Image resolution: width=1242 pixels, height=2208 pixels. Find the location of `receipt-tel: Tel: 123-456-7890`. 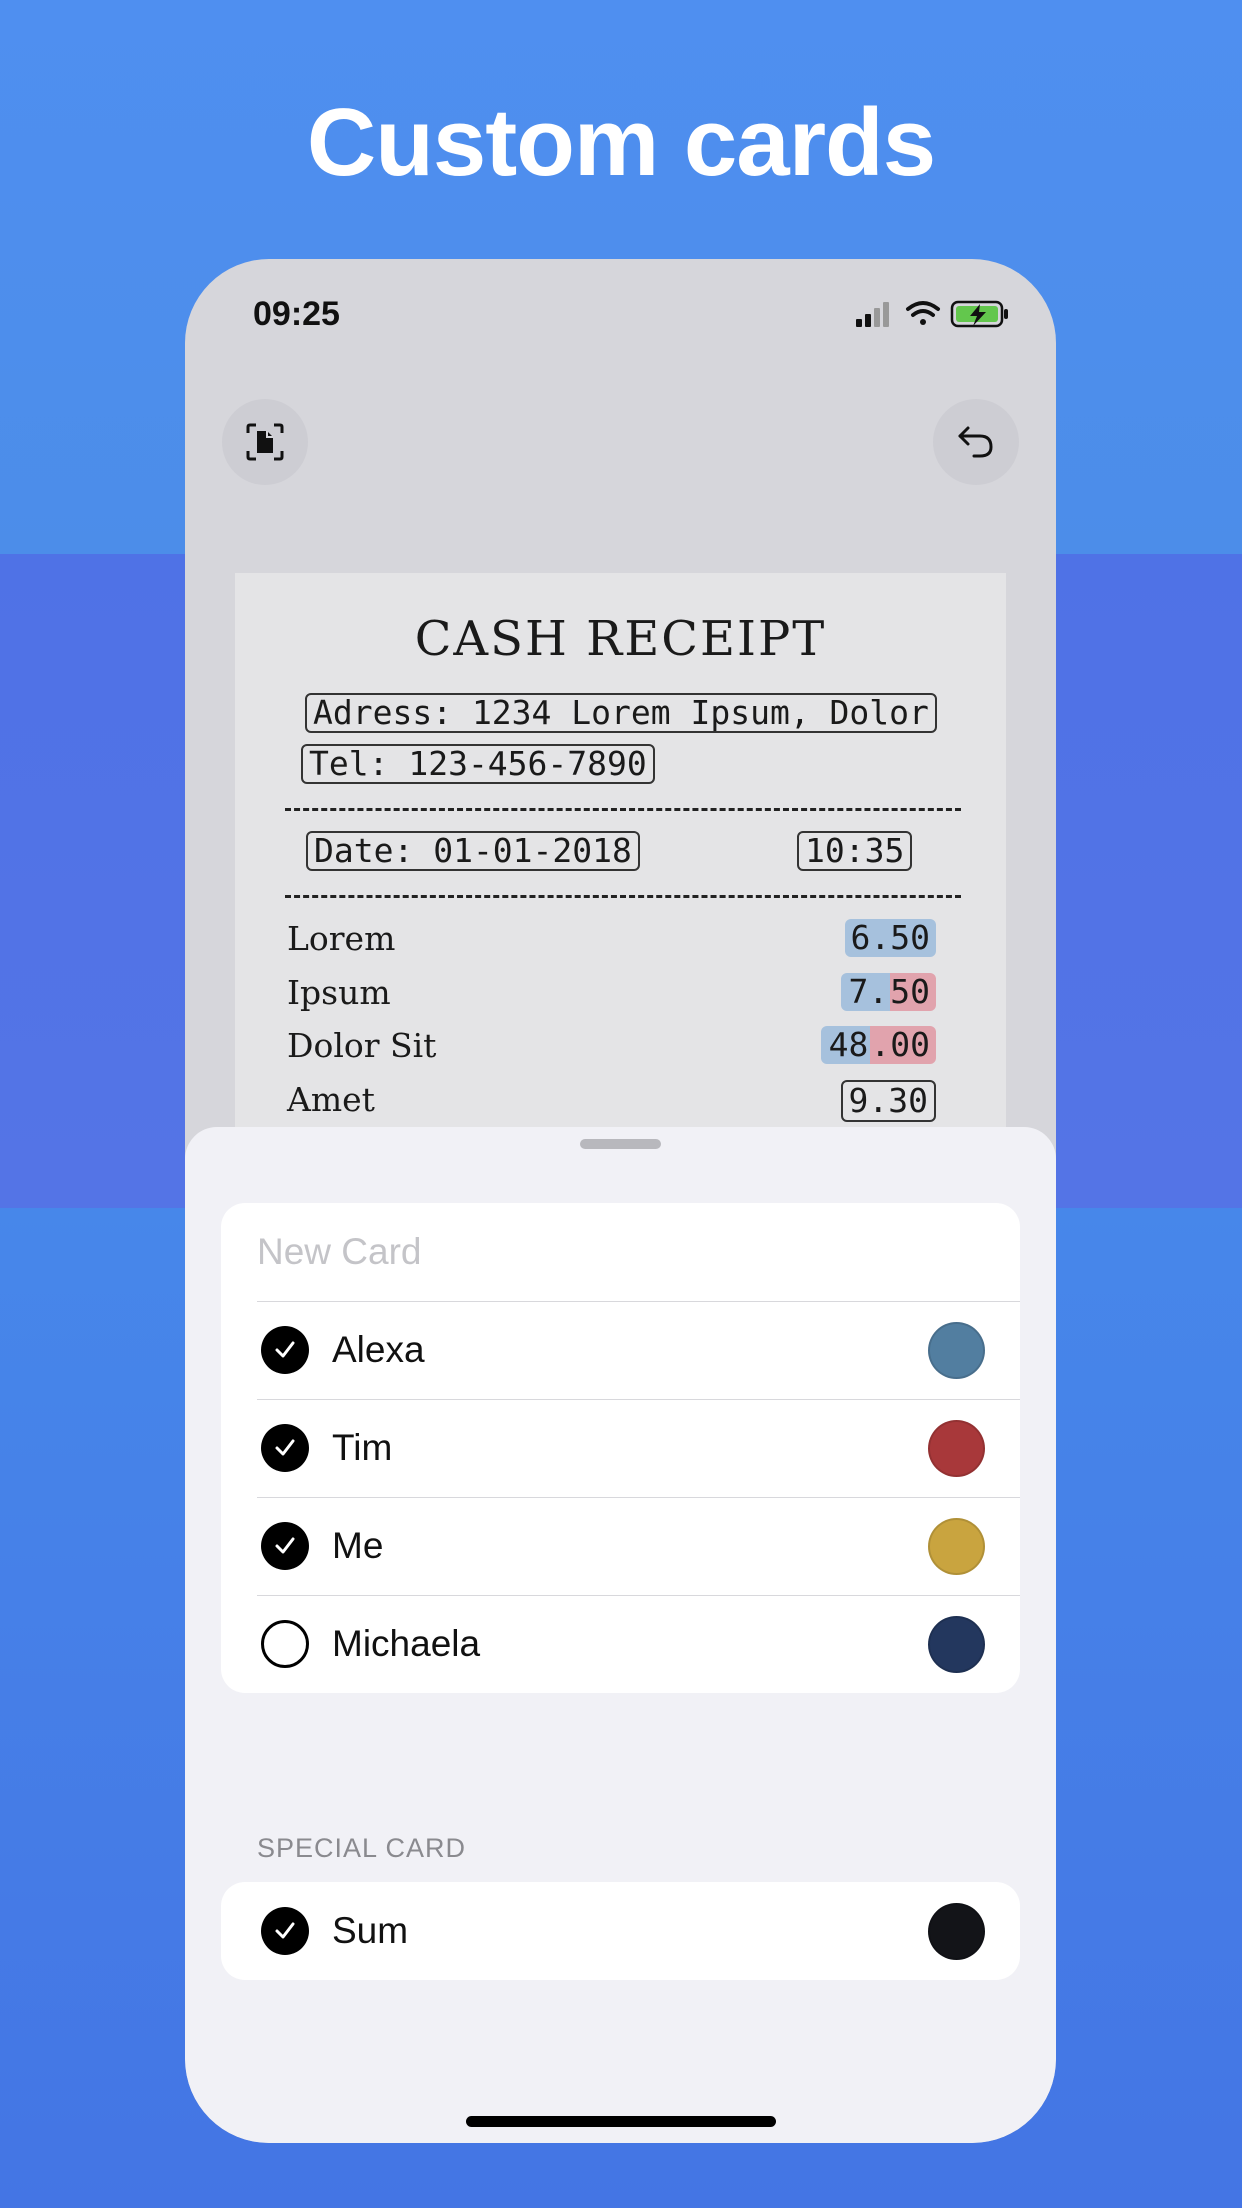

receipt-tel: Tel: 123-456-7890 is located at coordinates (478, 764).